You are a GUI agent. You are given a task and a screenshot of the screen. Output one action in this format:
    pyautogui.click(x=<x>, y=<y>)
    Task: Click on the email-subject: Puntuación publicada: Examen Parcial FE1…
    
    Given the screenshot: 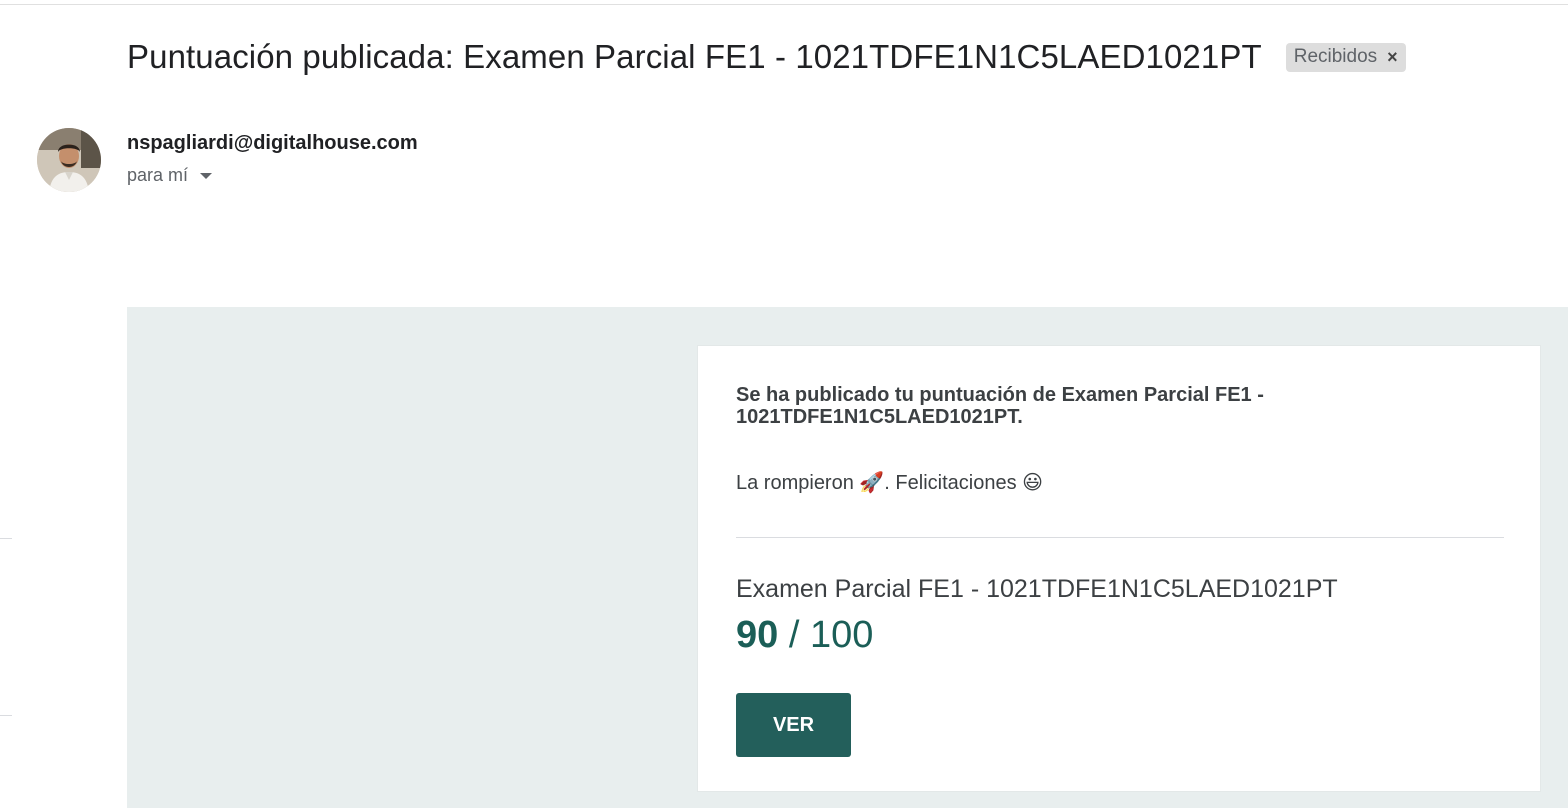 What is the action you would take?
    pyautogui.click(x=694, y=56)
    